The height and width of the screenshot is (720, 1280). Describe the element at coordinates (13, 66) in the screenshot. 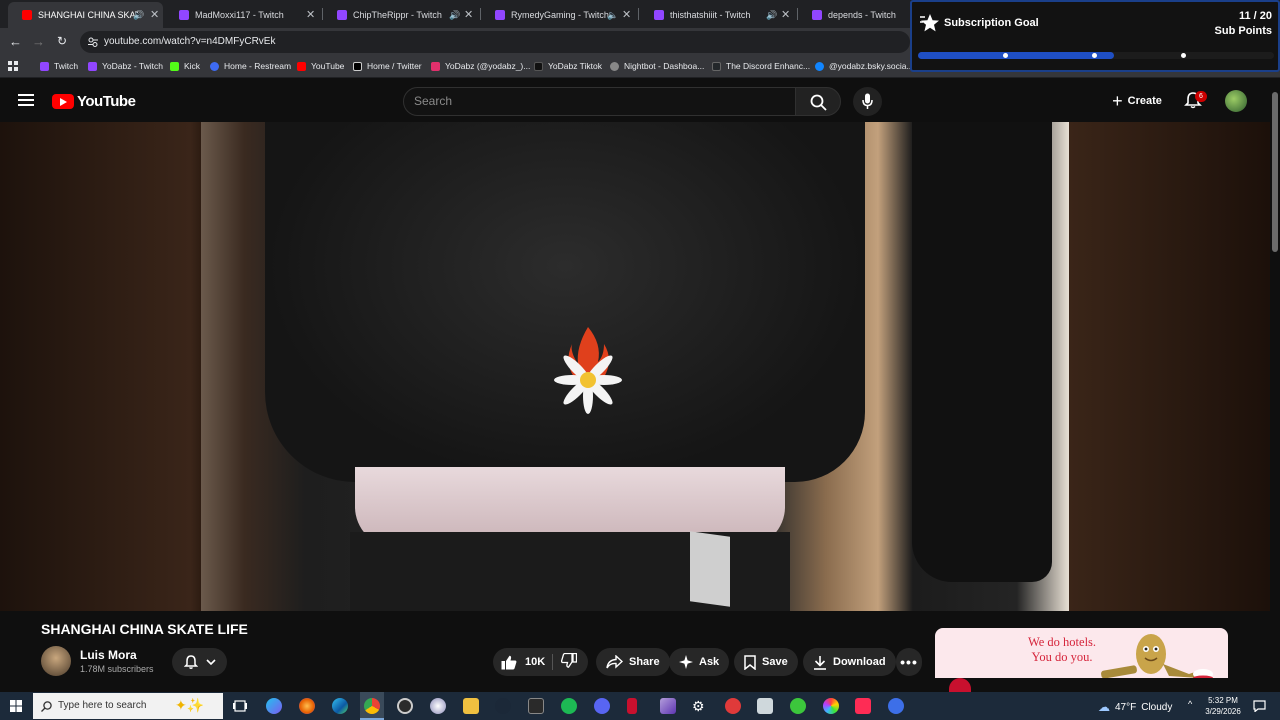

I see `apps-grid-icon` at that location.